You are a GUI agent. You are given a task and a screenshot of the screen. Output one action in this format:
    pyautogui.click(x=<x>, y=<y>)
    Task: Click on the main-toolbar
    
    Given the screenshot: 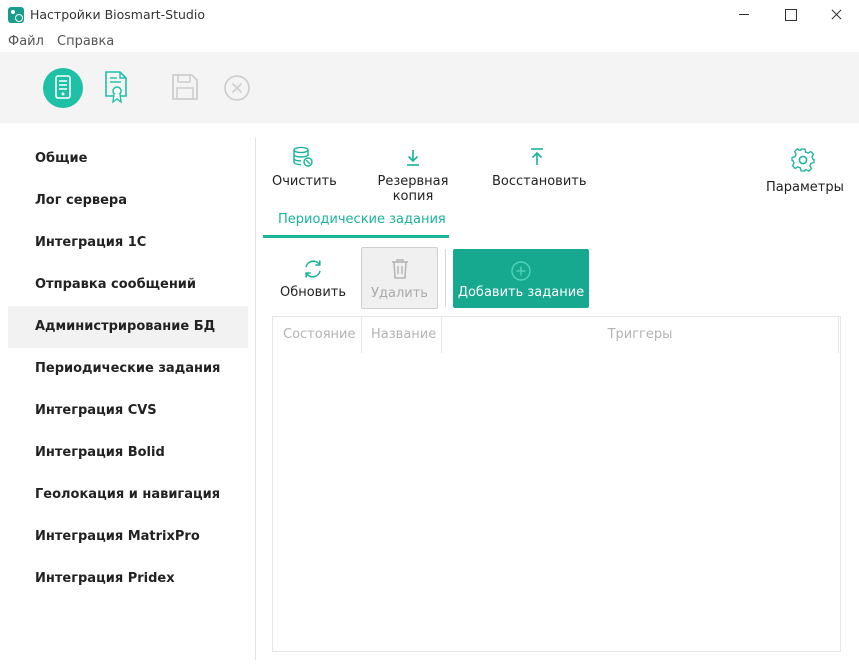 What is the action you would take?
    pyautogui.click(x=429, y=87)
    